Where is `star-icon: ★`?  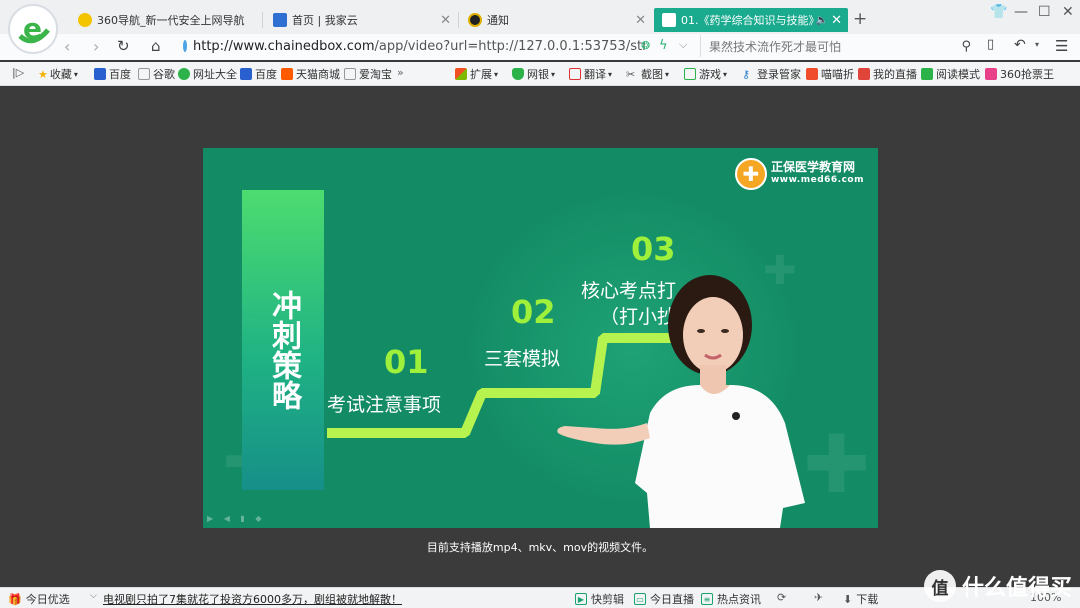 star-icon: ★ is located at coordinates (43, 74).